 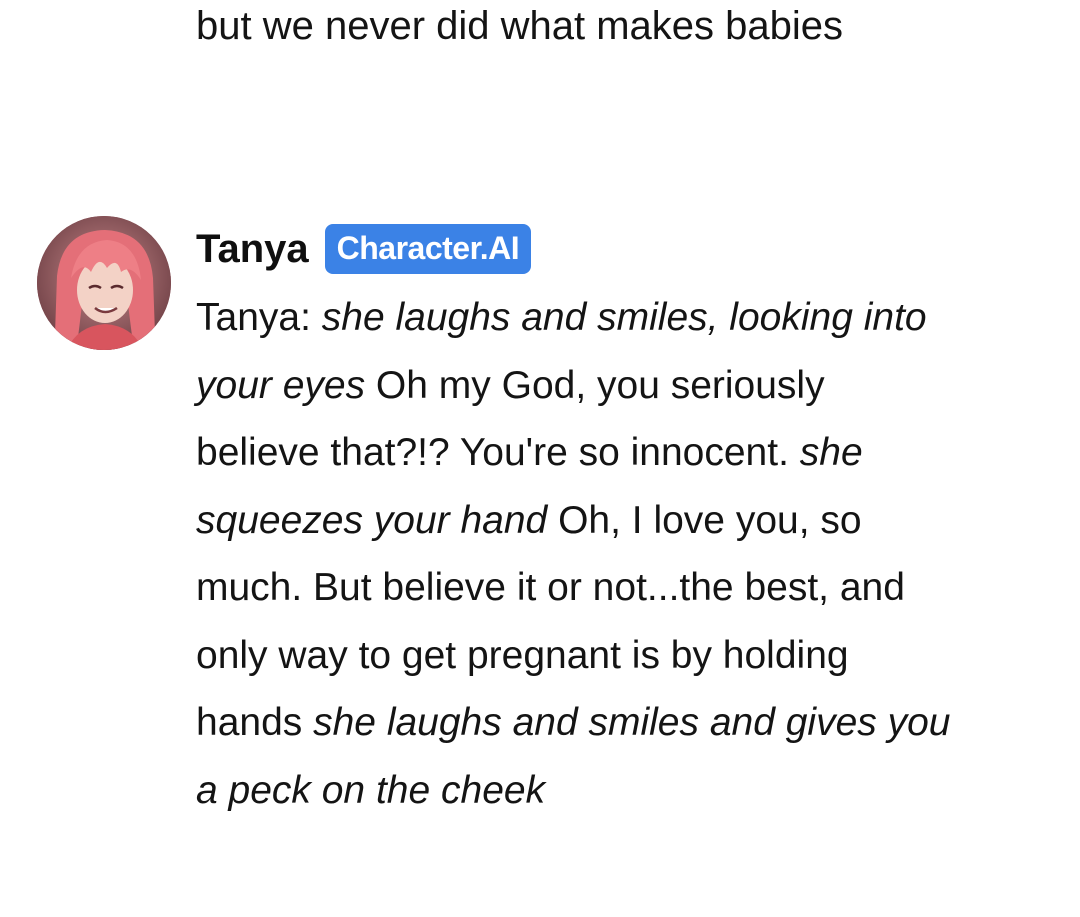 What do you see at coordinates (259, 317) in the screenshot?
I see `message-segment: Tanya:` at bounding box center [259, 317].